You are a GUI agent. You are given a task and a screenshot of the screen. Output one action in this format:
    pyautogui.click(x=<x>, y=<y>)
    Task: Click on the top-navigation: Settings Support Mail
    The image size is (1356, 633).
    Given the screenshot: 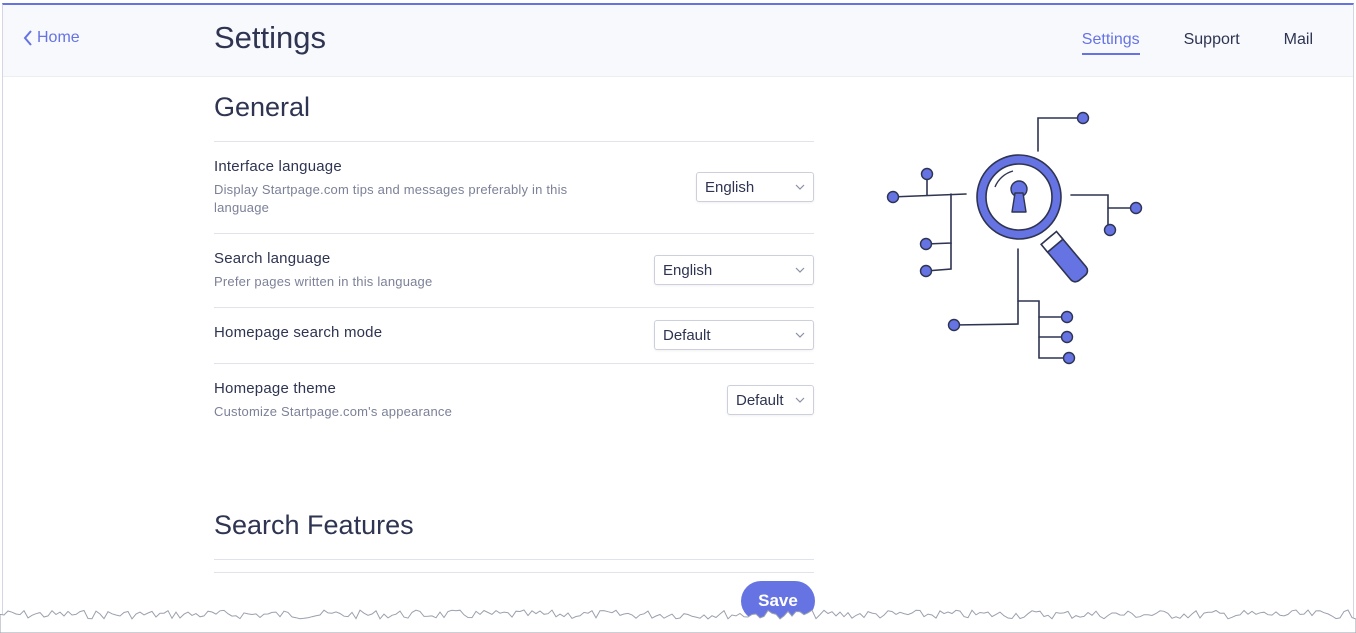 What is the action you would take?
    pyautogui.click(x=1197, y=43)
    